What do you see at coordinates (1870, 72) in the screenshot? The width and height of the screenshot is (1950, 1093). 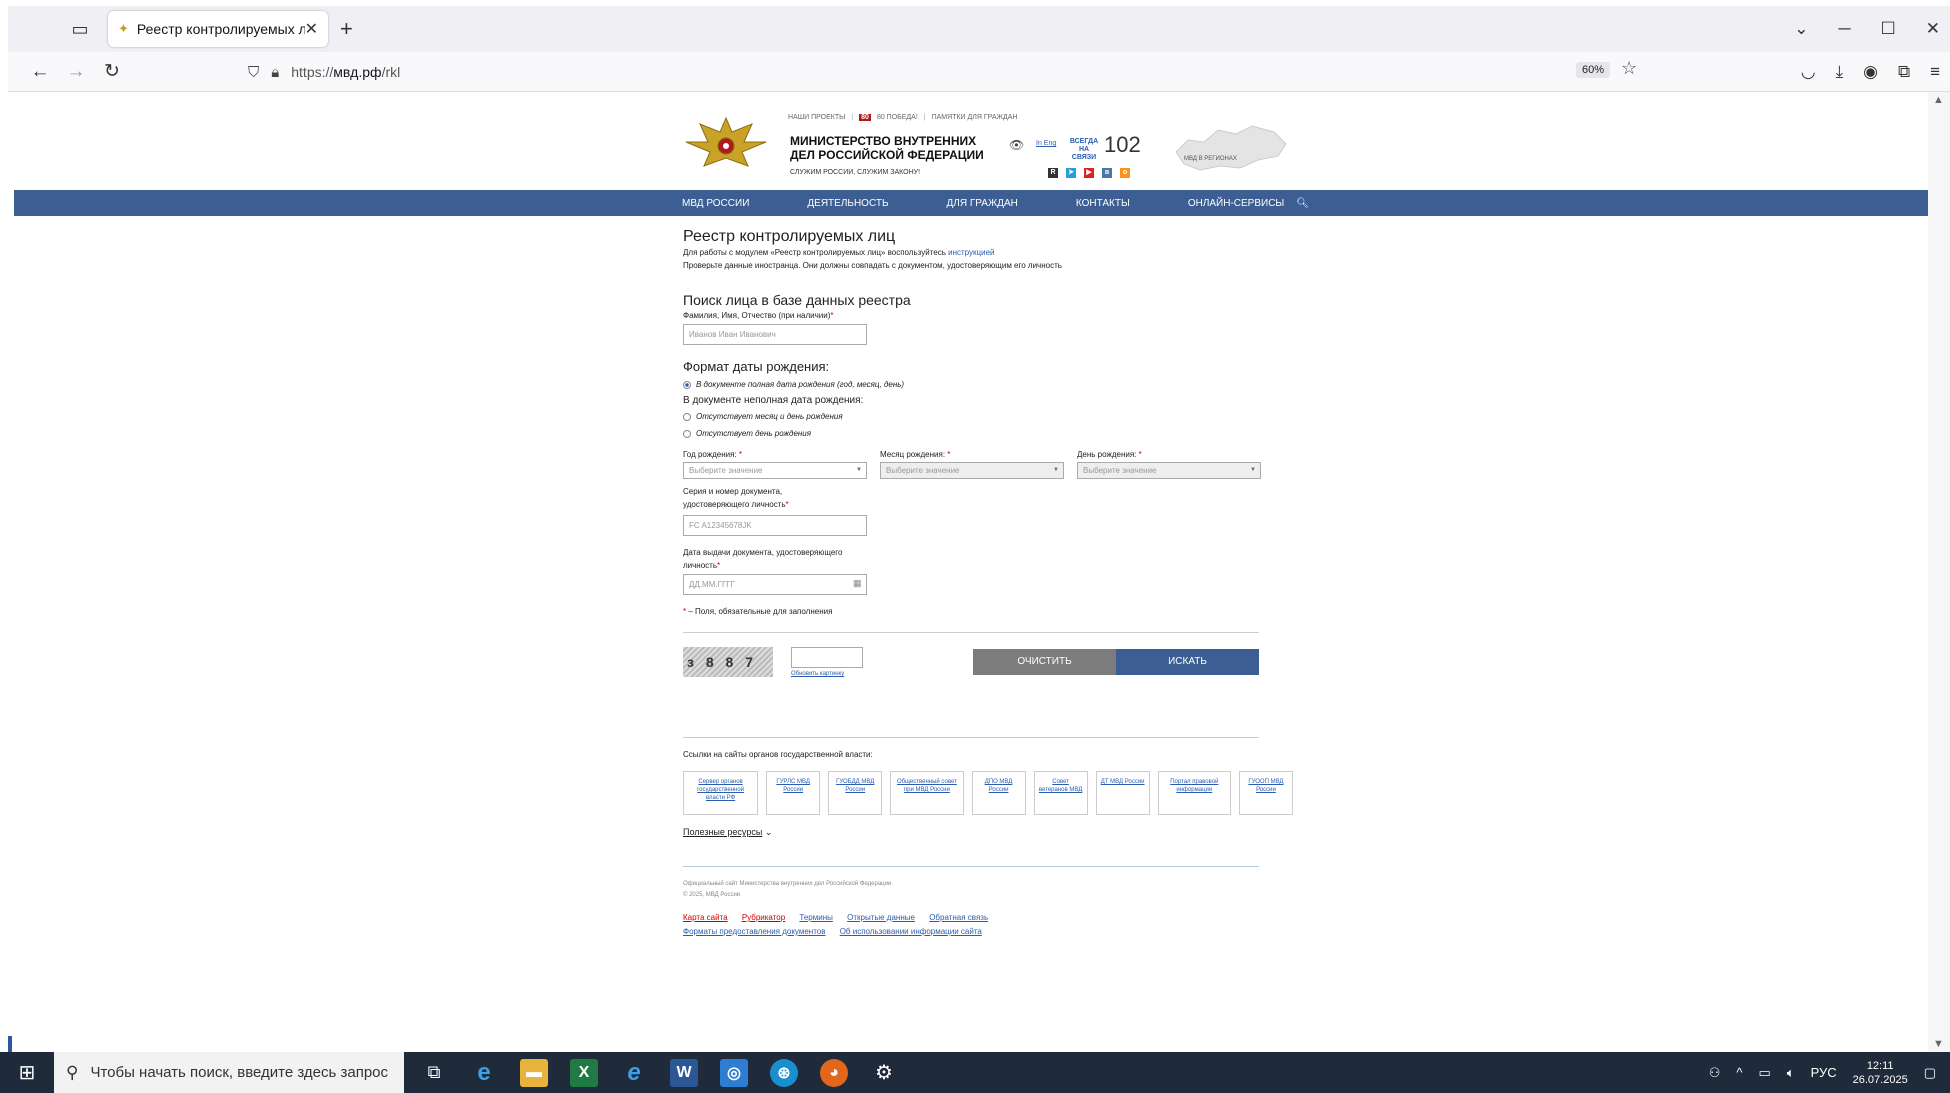 I see `account-icon: ◉` at bounding box center [1870, 72].